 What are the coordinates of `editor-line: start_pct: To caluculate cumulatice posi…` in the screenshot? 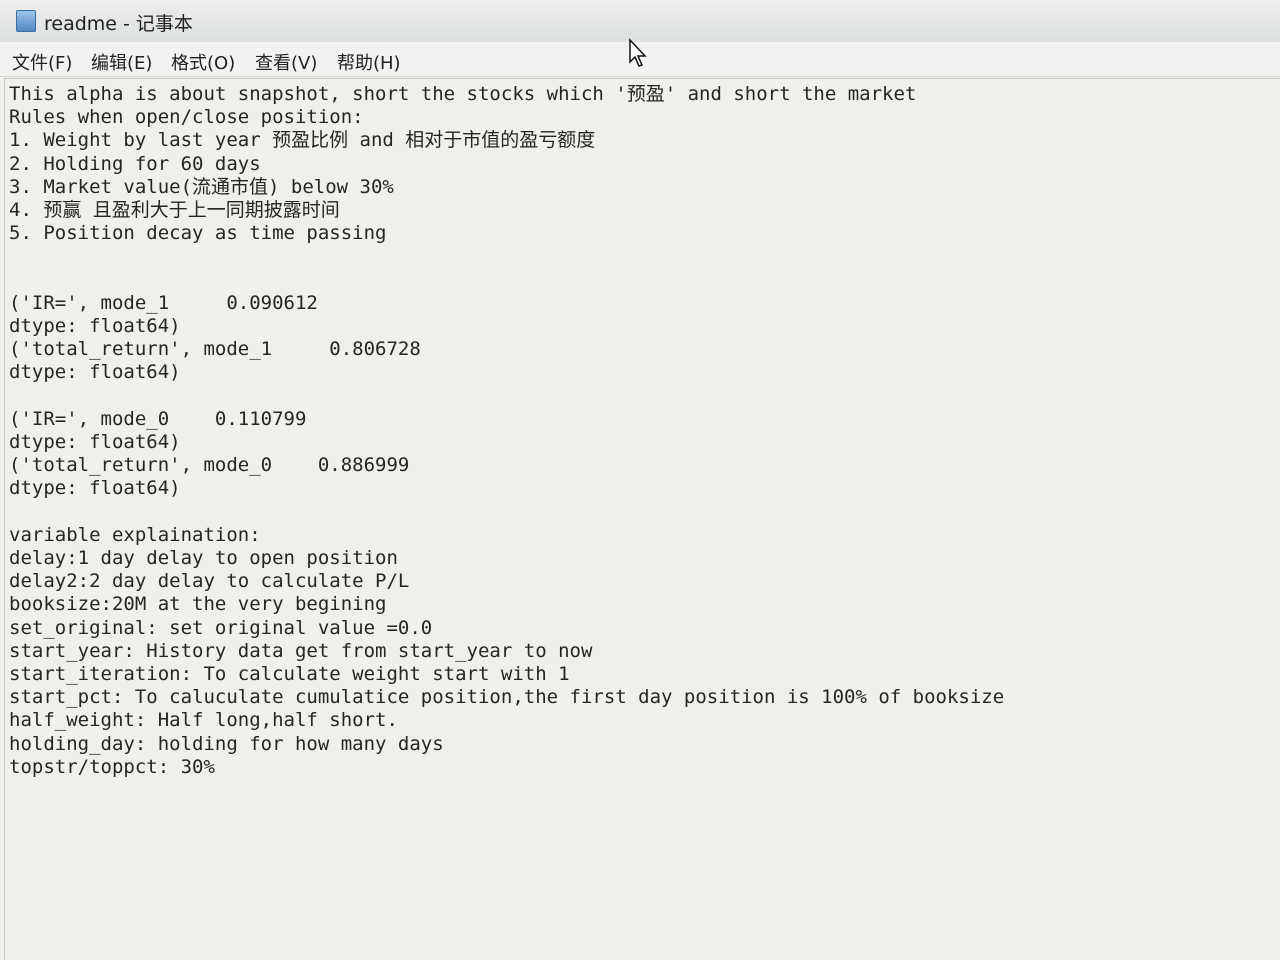 It's located at (507, 697).